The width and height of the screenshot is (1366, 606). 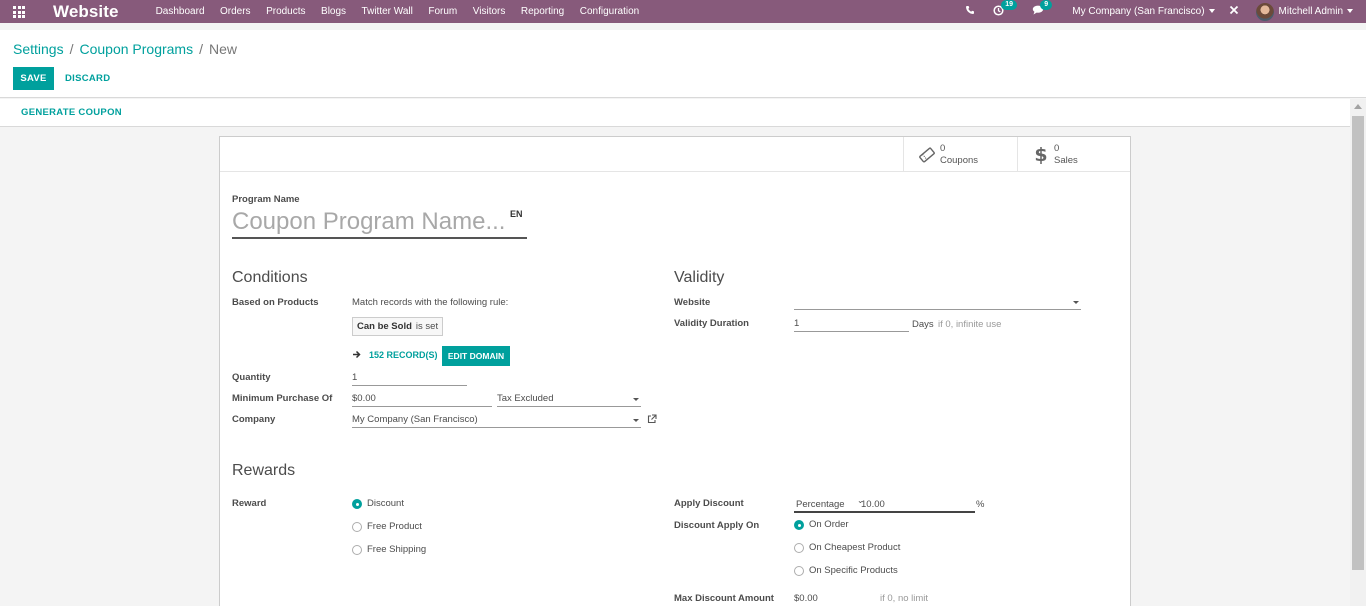 What do you see at coordinates (923, 324) in the screenshot?
I see `validity-duration-unit: Days` at bounding box center [923, 324].